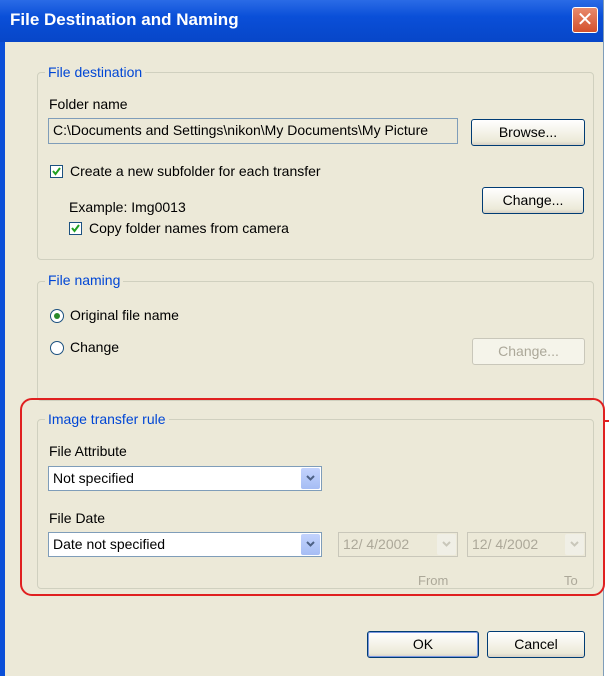  Describe the element at coordinates (606, 421) in the screenshot. I see `highlight-pointer` at that location.